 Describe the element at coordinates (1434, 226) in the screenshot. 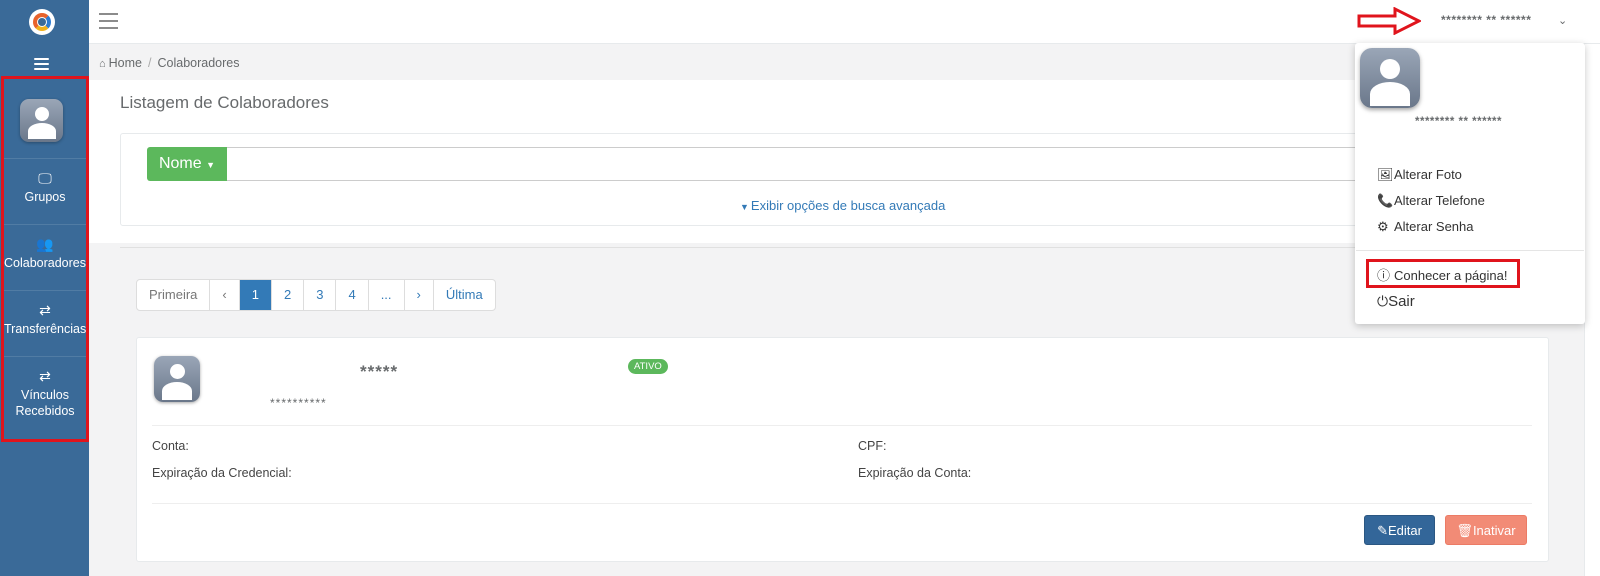

I see `menu-item-label: Alterar Senha` at that location.